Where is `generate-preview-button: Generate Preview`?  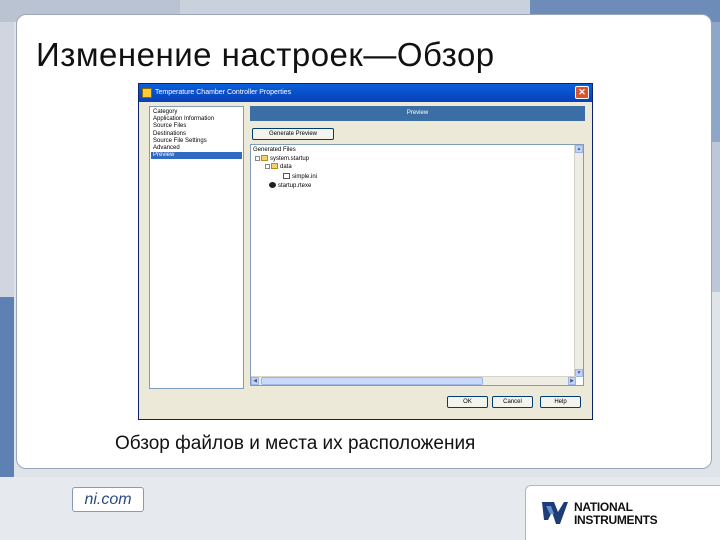
generate-preview-button: Generate Preview is located at coordinates (293, 134).